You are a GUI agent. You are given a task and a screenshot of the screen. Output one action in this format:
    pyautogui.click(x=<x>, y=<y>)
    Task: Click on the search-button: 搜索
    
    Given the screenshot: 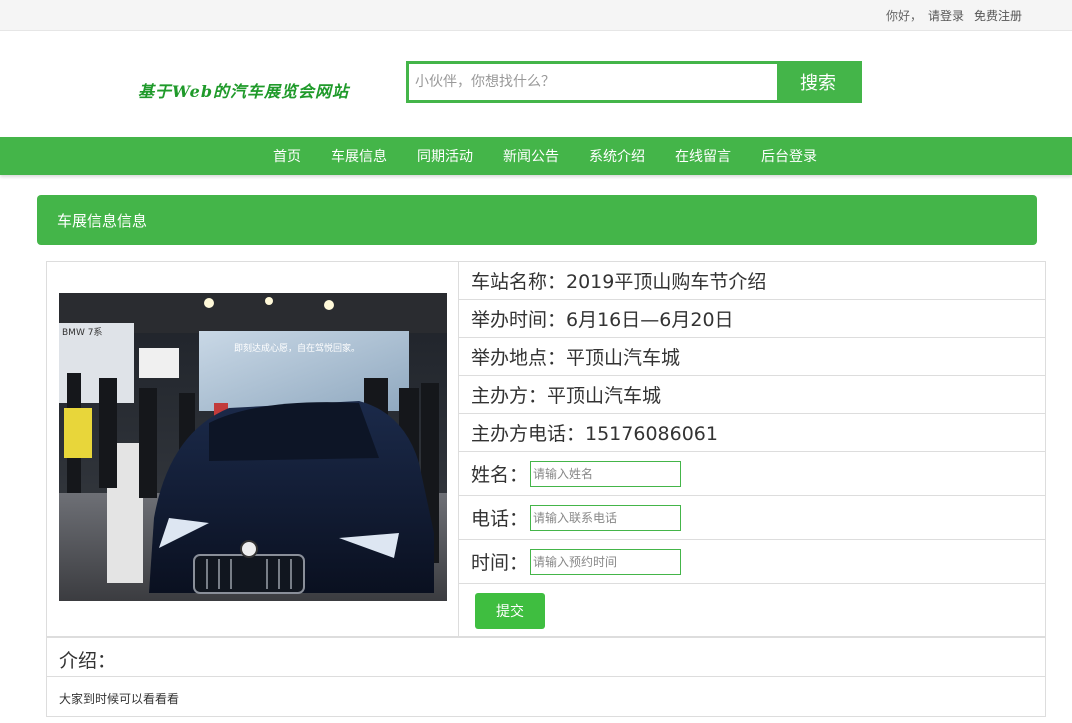 What is the action you would take?
    pyautogui.click(x=818, y=82)
    